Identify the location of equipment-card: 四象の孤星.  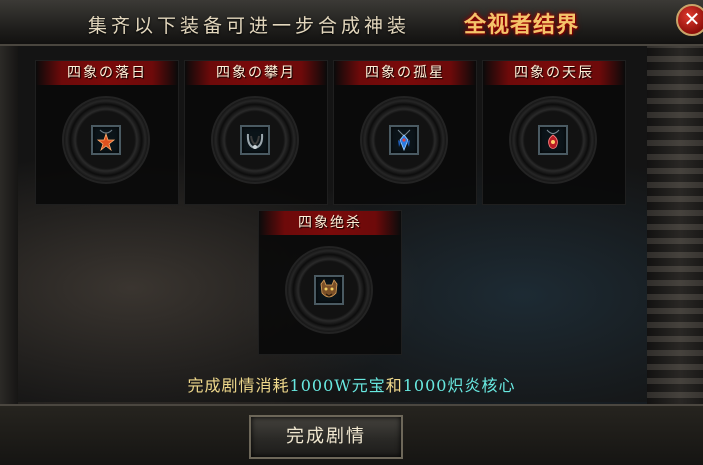
(405, 132).